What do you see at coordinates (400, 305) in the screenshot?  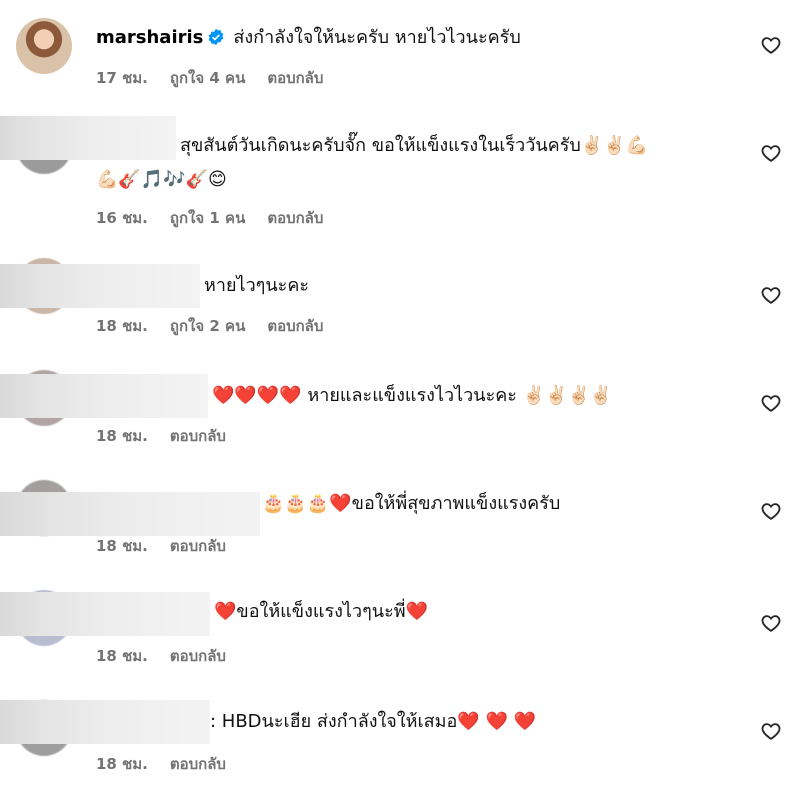 I see `comment-item: หายไวๆนะคะ 18 ชม. ถูกใจ 2 คน ตอบกลับ` at bounding box center [400, 305].